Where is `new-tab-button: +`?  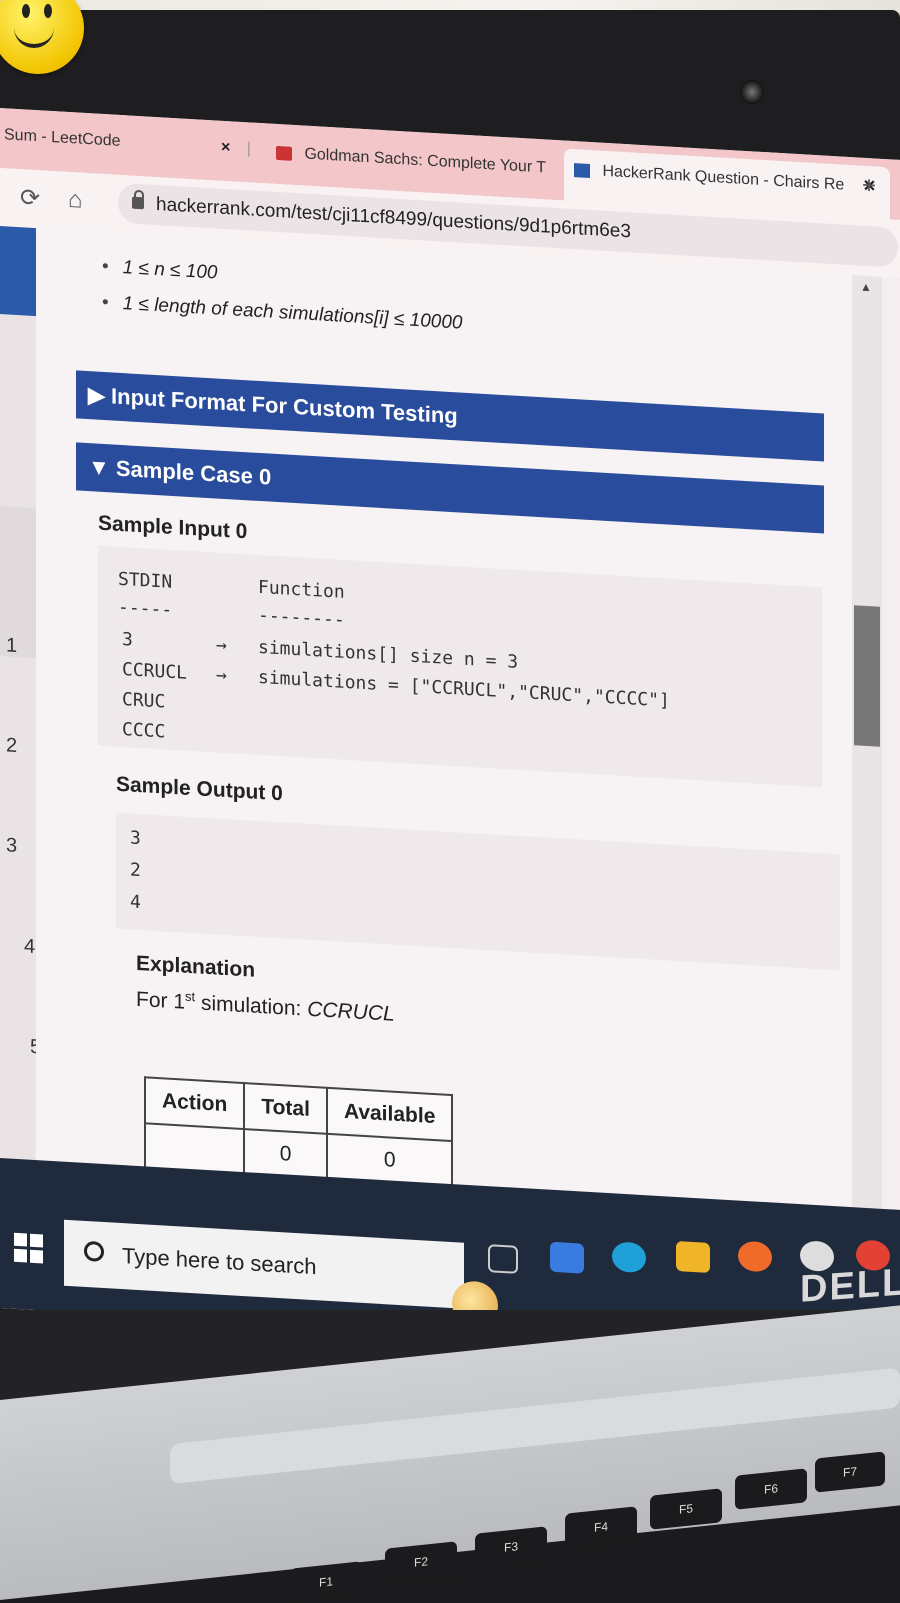 new-tab-button: + is located at coordinates (869, 186).